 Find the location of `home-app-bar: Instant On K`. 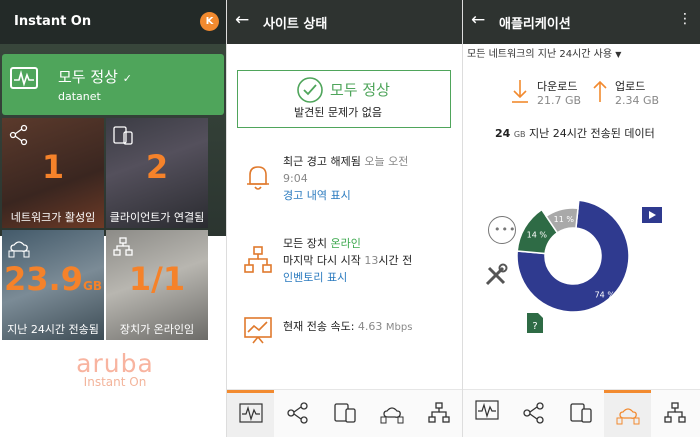

home-app-bar: Instant On K is located at coordinates (113, 22).